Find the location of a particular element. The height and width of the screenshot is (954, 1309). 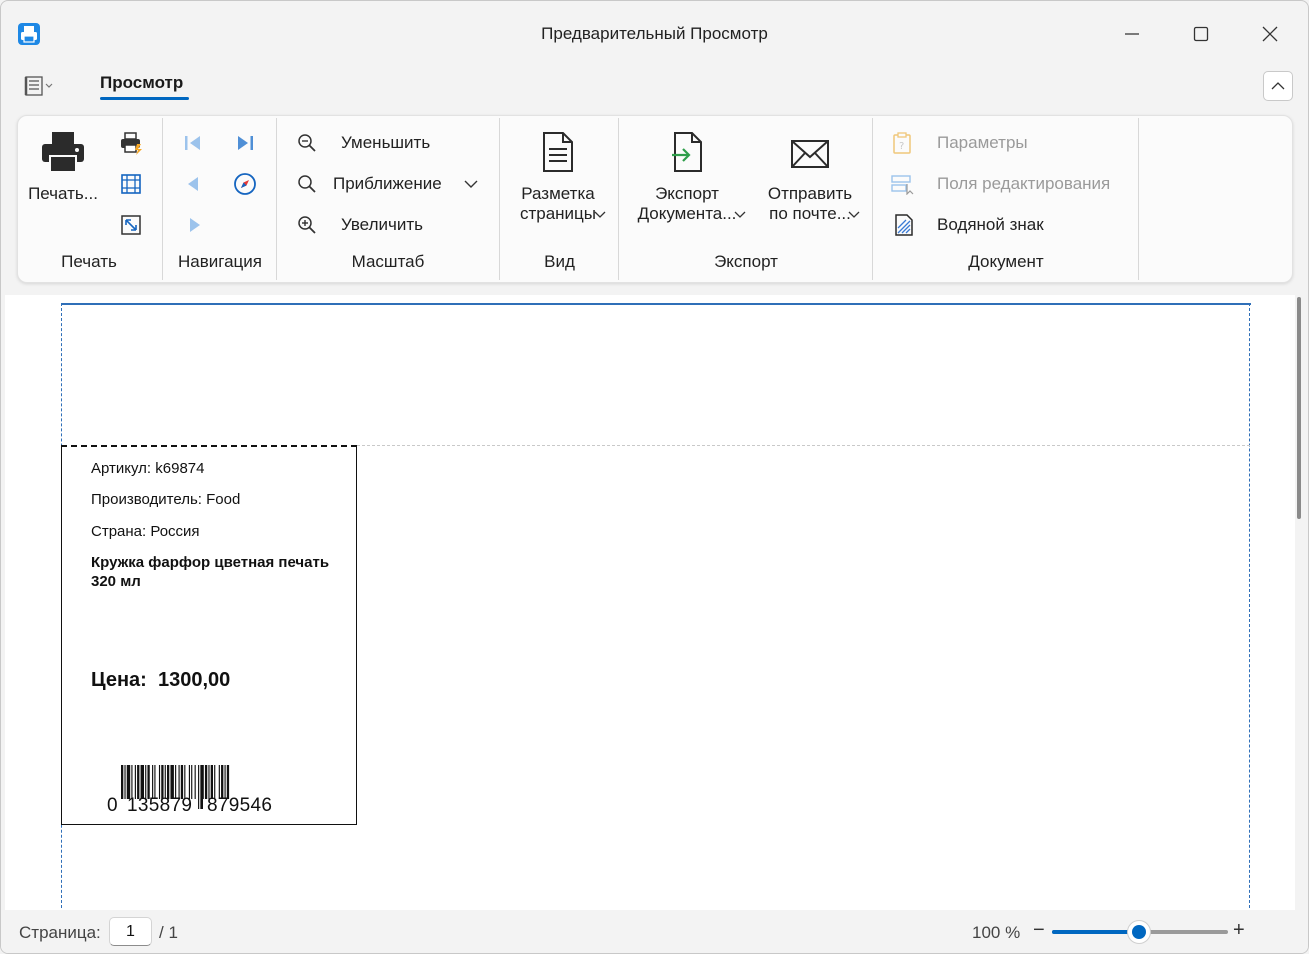

page-right-margin-line is located at coordinates (1249, 606).